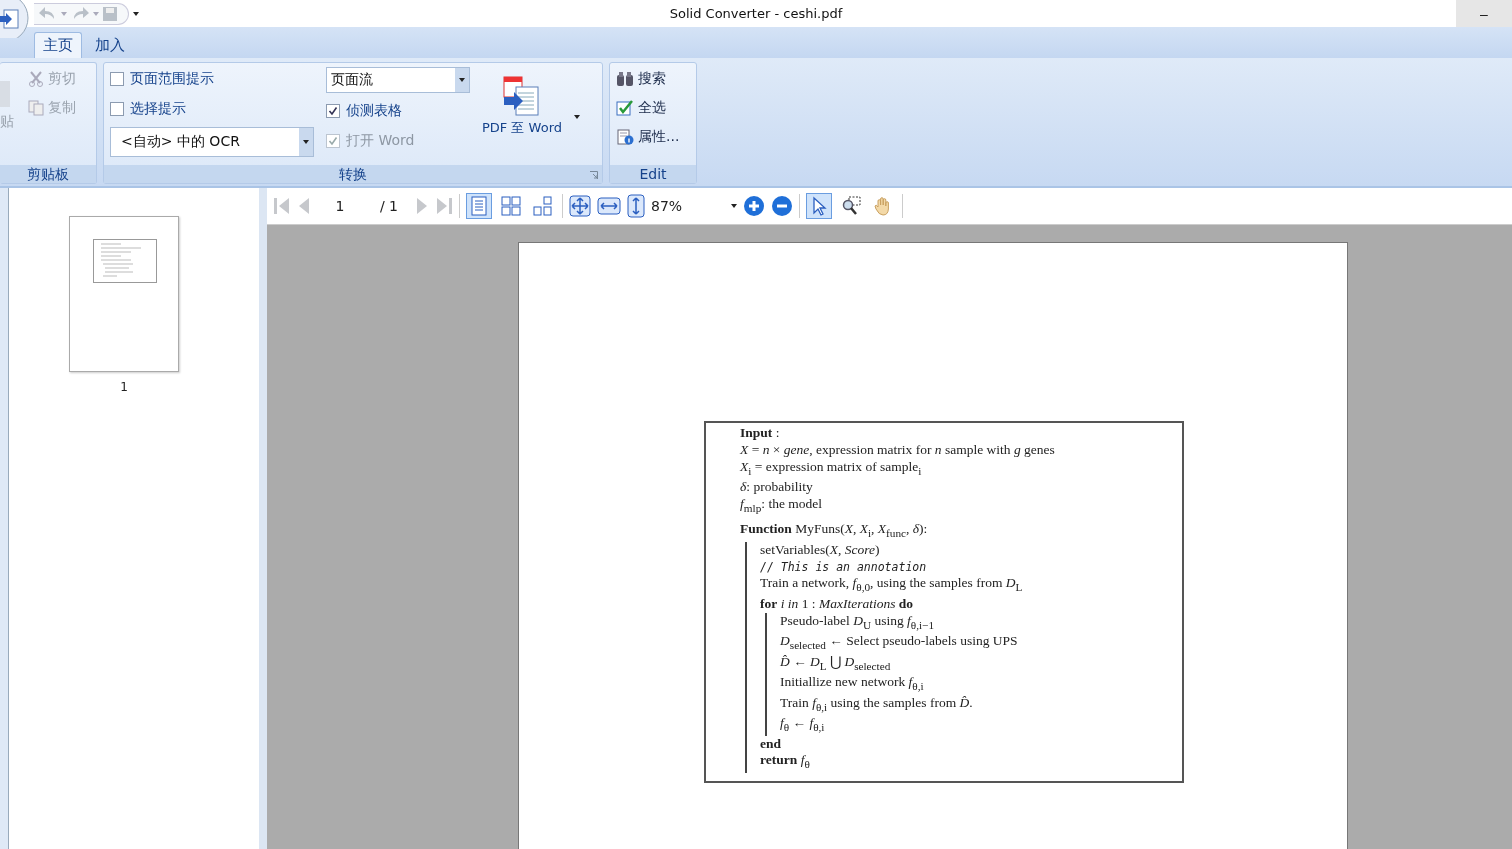 The height and width of the screenshot is (849, 1512). Describe the element at coordinates (836, 663) in the screenshot. I see `algorithm-line: D̂ ← D$_{L}$ ⋃ D$_{selected}$` at that location.